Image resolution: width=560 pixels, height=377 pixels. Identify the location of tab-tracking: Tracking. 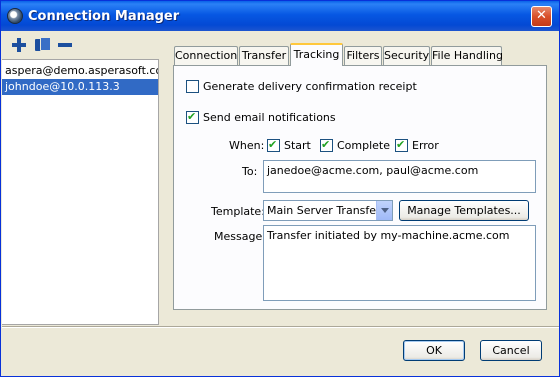
(316, 54).